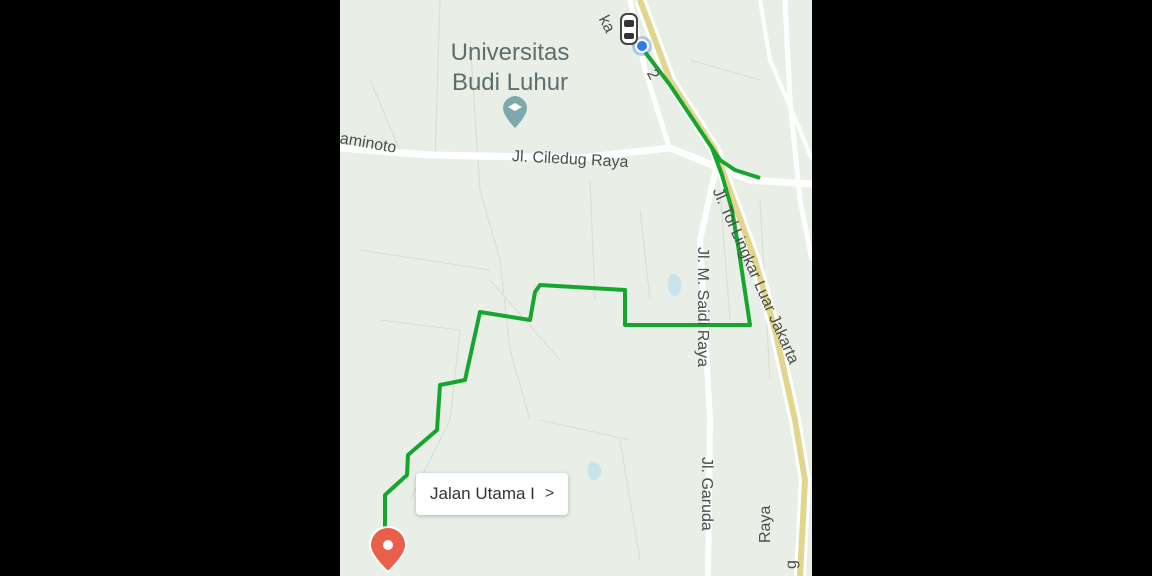 The height and width of the screenshot is (576, 1152). Describe the element at coordinates (549, 493) in the screenshot. I see `chevron-right-icon: >` at that location.